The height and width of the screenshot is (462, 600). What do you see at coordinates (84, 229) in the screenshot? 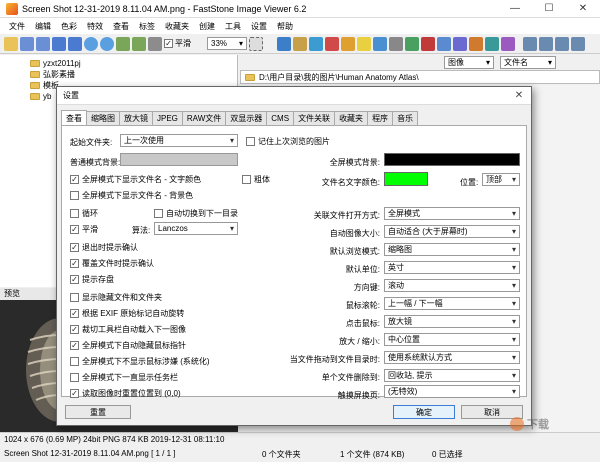
I see `smooth-option: ✓ 平滑` at bounding box center [84, 229].